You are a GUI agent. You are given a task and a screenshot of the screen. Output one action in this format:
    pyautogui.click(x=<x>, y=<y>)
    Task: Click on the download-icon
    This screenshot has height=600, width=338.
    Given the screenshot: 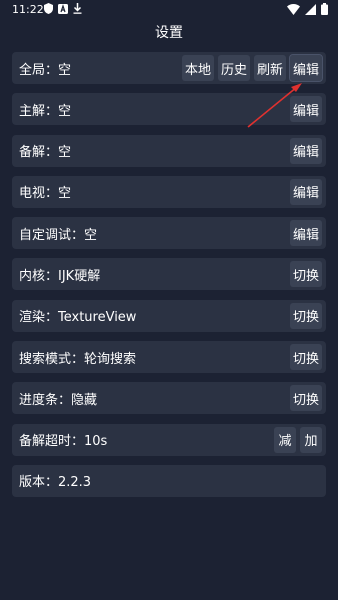 What is the action you would take?
    pyautogui.click(x=77, y=8)
    